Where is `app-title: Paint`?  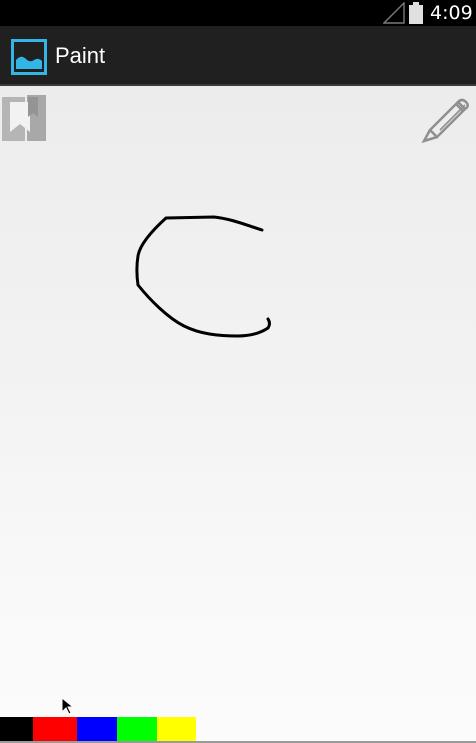
app-title: Paint is located at coordinates (80, 55).